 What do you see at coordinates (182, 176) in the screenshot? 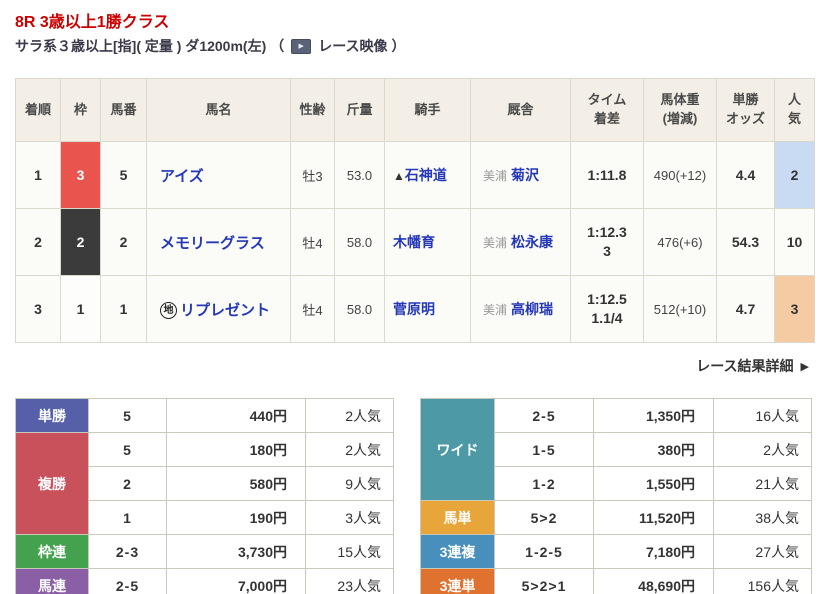
I see `horse-name-link: アイズ` at bounding box center [182, 176].